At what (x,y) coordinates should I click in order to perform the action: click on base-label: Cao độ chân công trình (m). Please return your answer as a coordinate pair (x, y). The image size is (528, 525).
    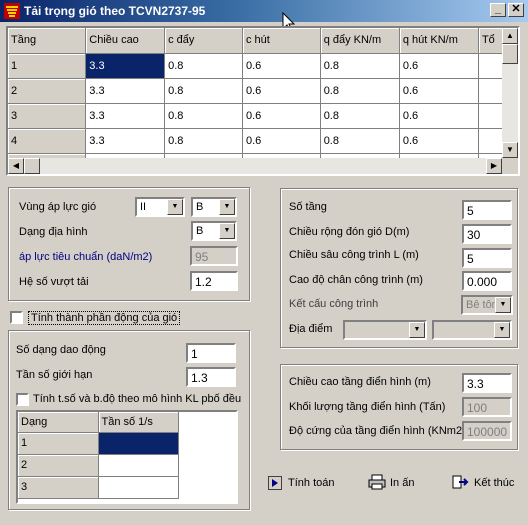
    Looking at the image, I should click on (356, 280).